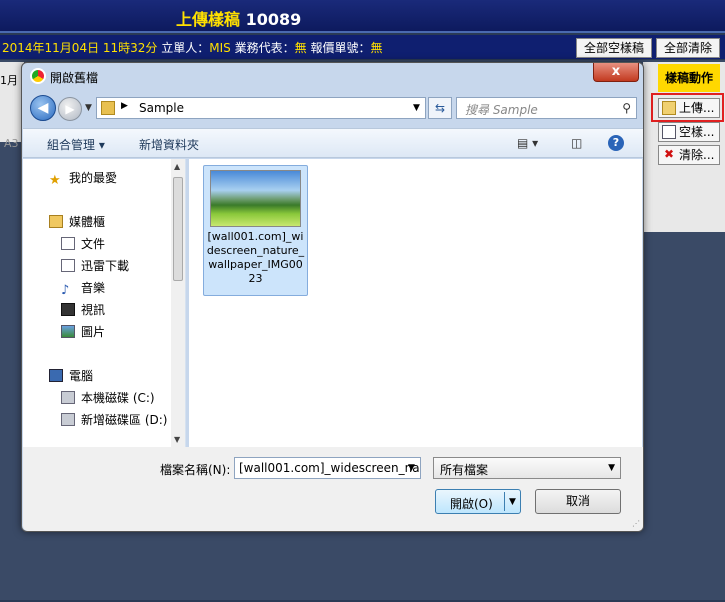 The height and width of the screenshot is (602, 725). I want to click on title-number: 10089, so click(273, 19).